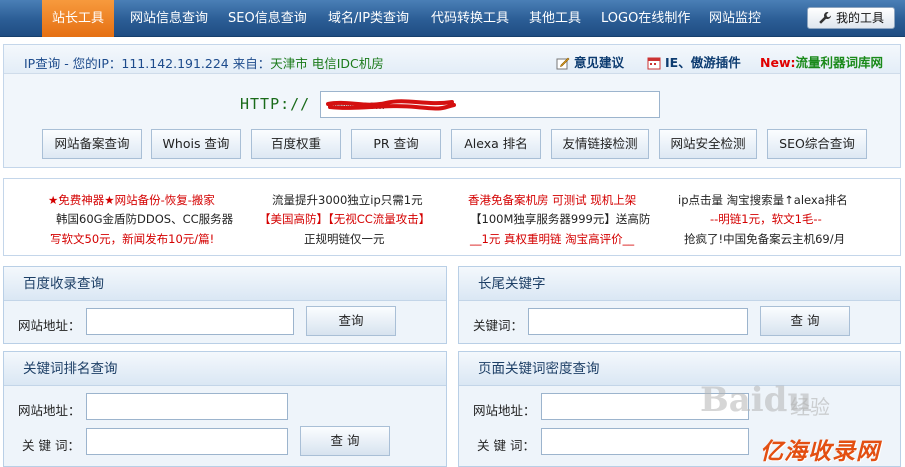 The width and height of the screenshot is (905, 467). I want to click on my-tools-button: 我的工具, so click(851, 18).